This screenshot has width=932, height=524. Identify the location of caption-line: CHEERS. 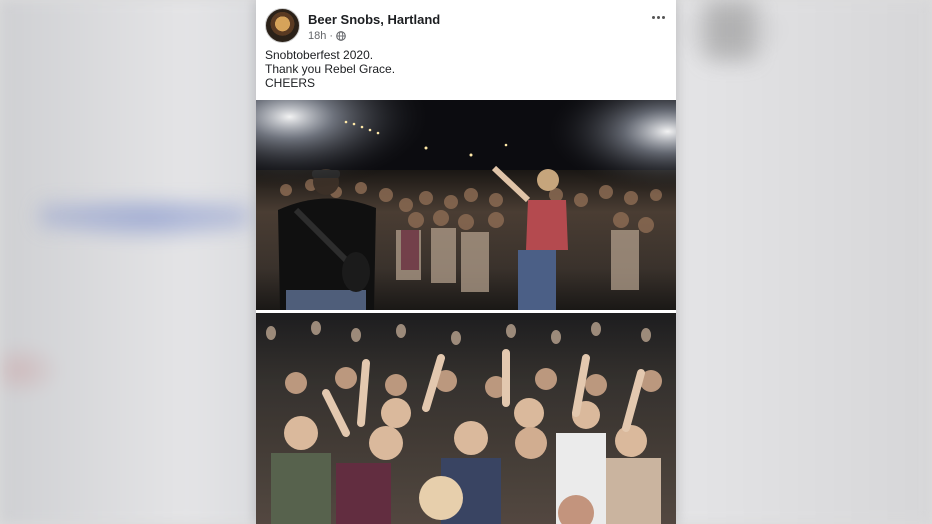
(290, 83).